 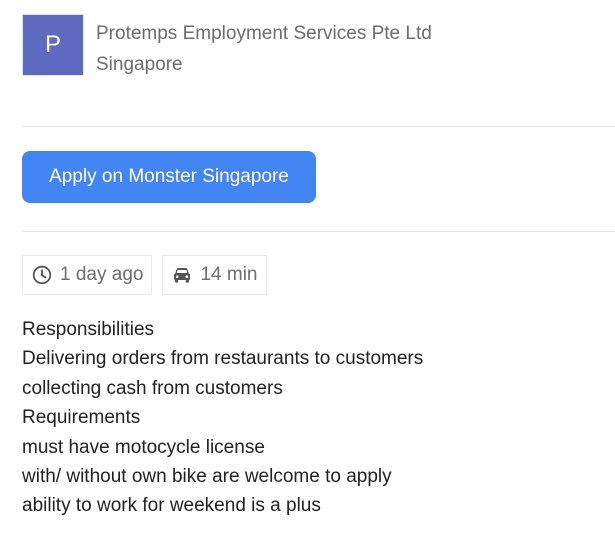 What do you see at coordinates (102, 274) in the screenshot?
I see `posted-text: 1 day ago` at bounding box center [102, 274].